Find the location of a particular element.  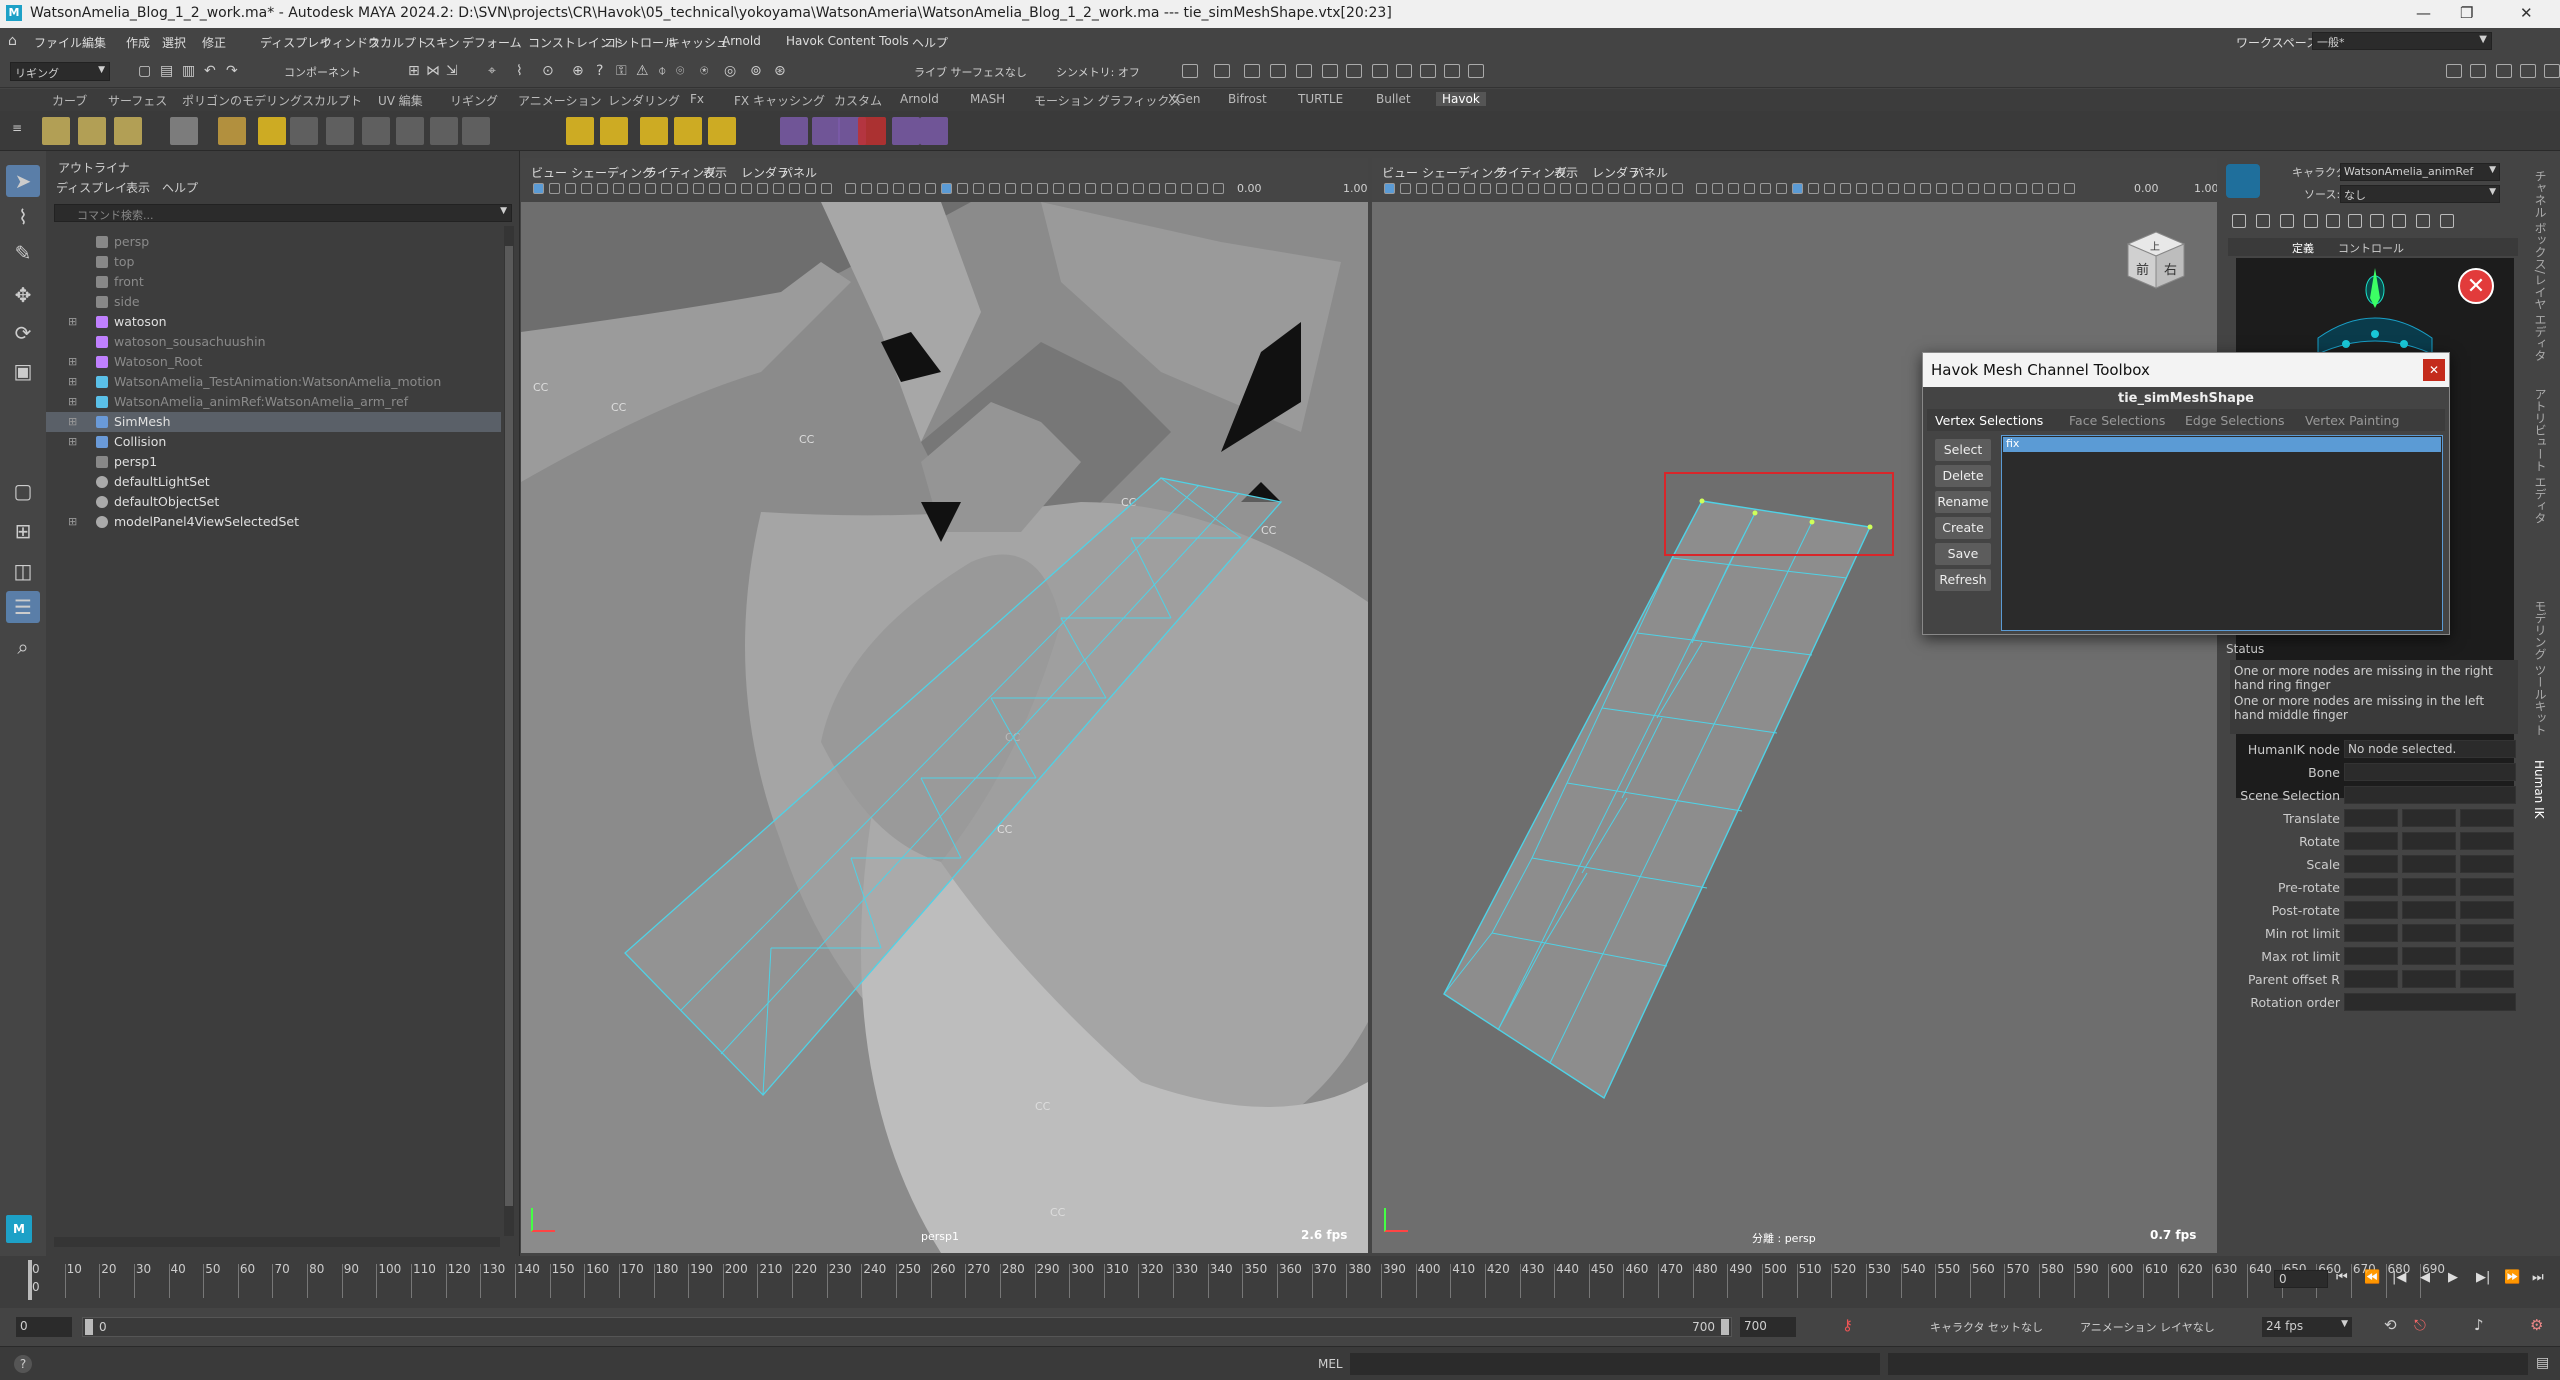

outliner-item: persp is located at coordinates (273, 242).